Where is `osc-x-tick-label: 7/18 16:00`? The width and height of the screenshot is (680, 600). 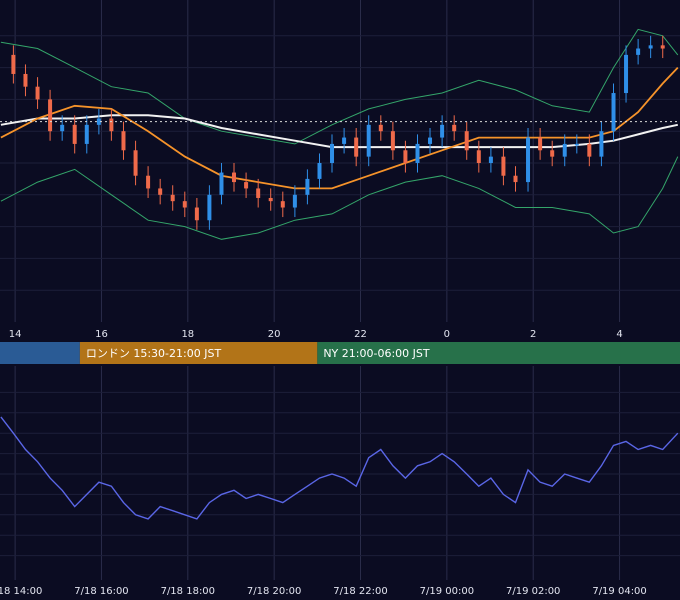 osc-x-tick-label: 7/18 16:00 is located at coordinates (101, 591).